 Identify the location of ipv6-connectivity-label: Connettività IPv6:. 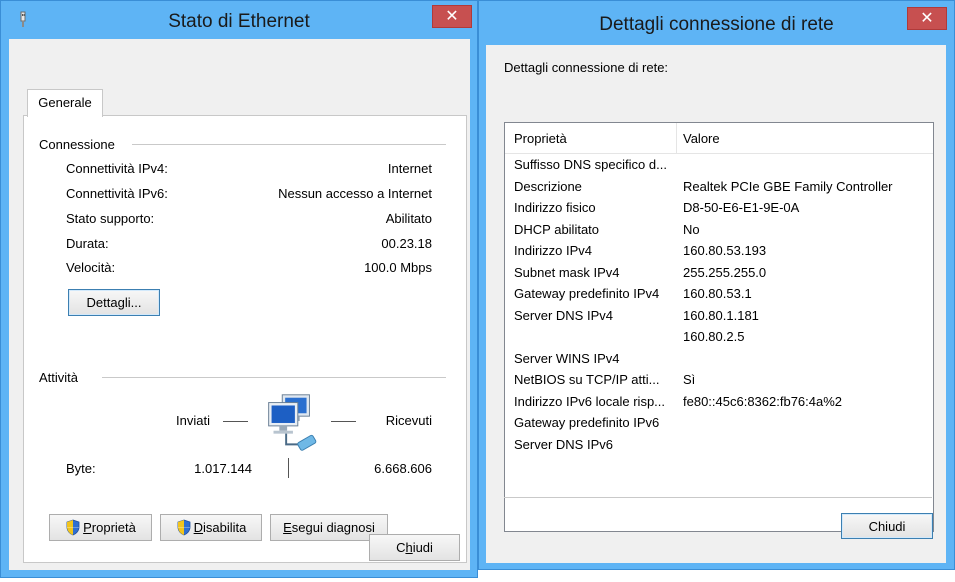
(117, 193).